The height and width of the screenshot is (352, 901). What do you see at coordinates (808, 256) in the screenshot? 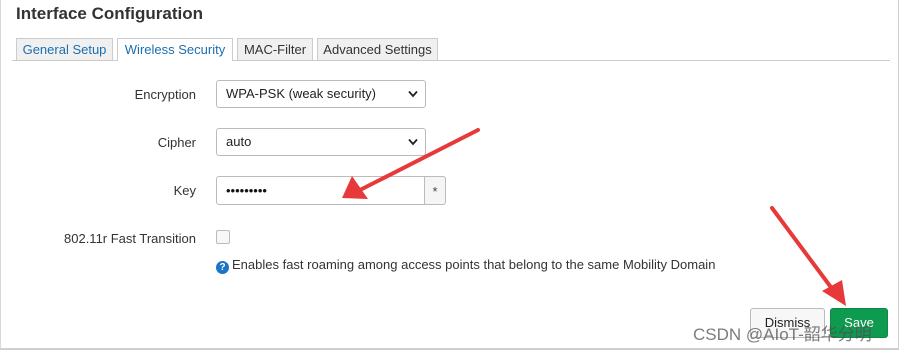
I see `arrow-to-save-icon` at bounding box center [808, 256].